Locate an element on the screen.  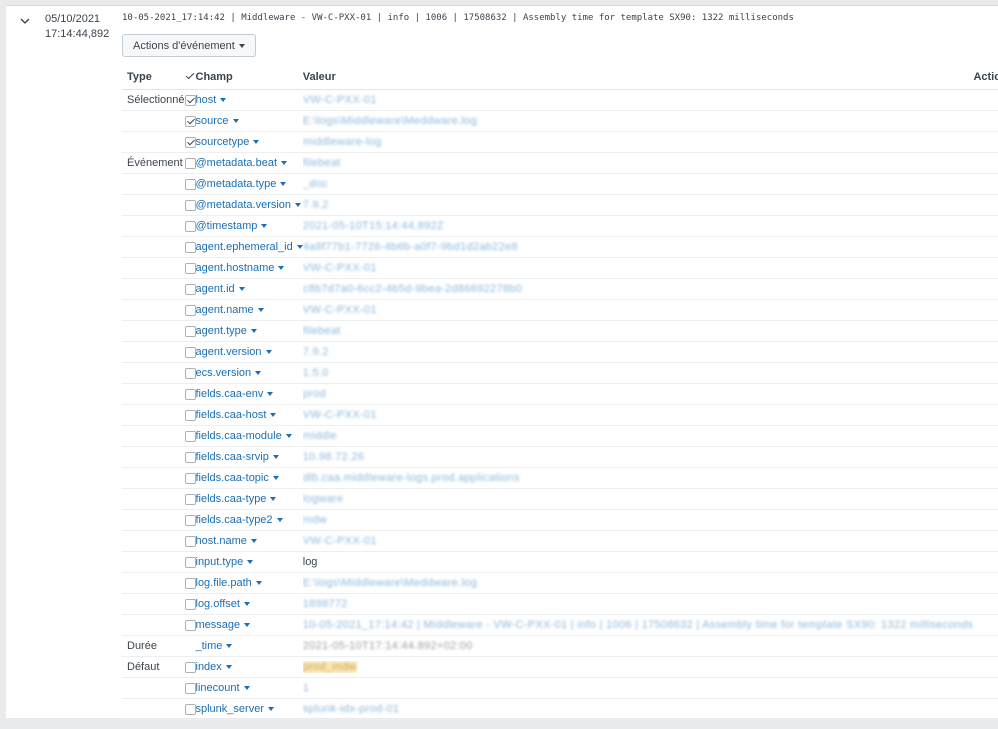
field-value: mdw is located at coordinates (315, 520).